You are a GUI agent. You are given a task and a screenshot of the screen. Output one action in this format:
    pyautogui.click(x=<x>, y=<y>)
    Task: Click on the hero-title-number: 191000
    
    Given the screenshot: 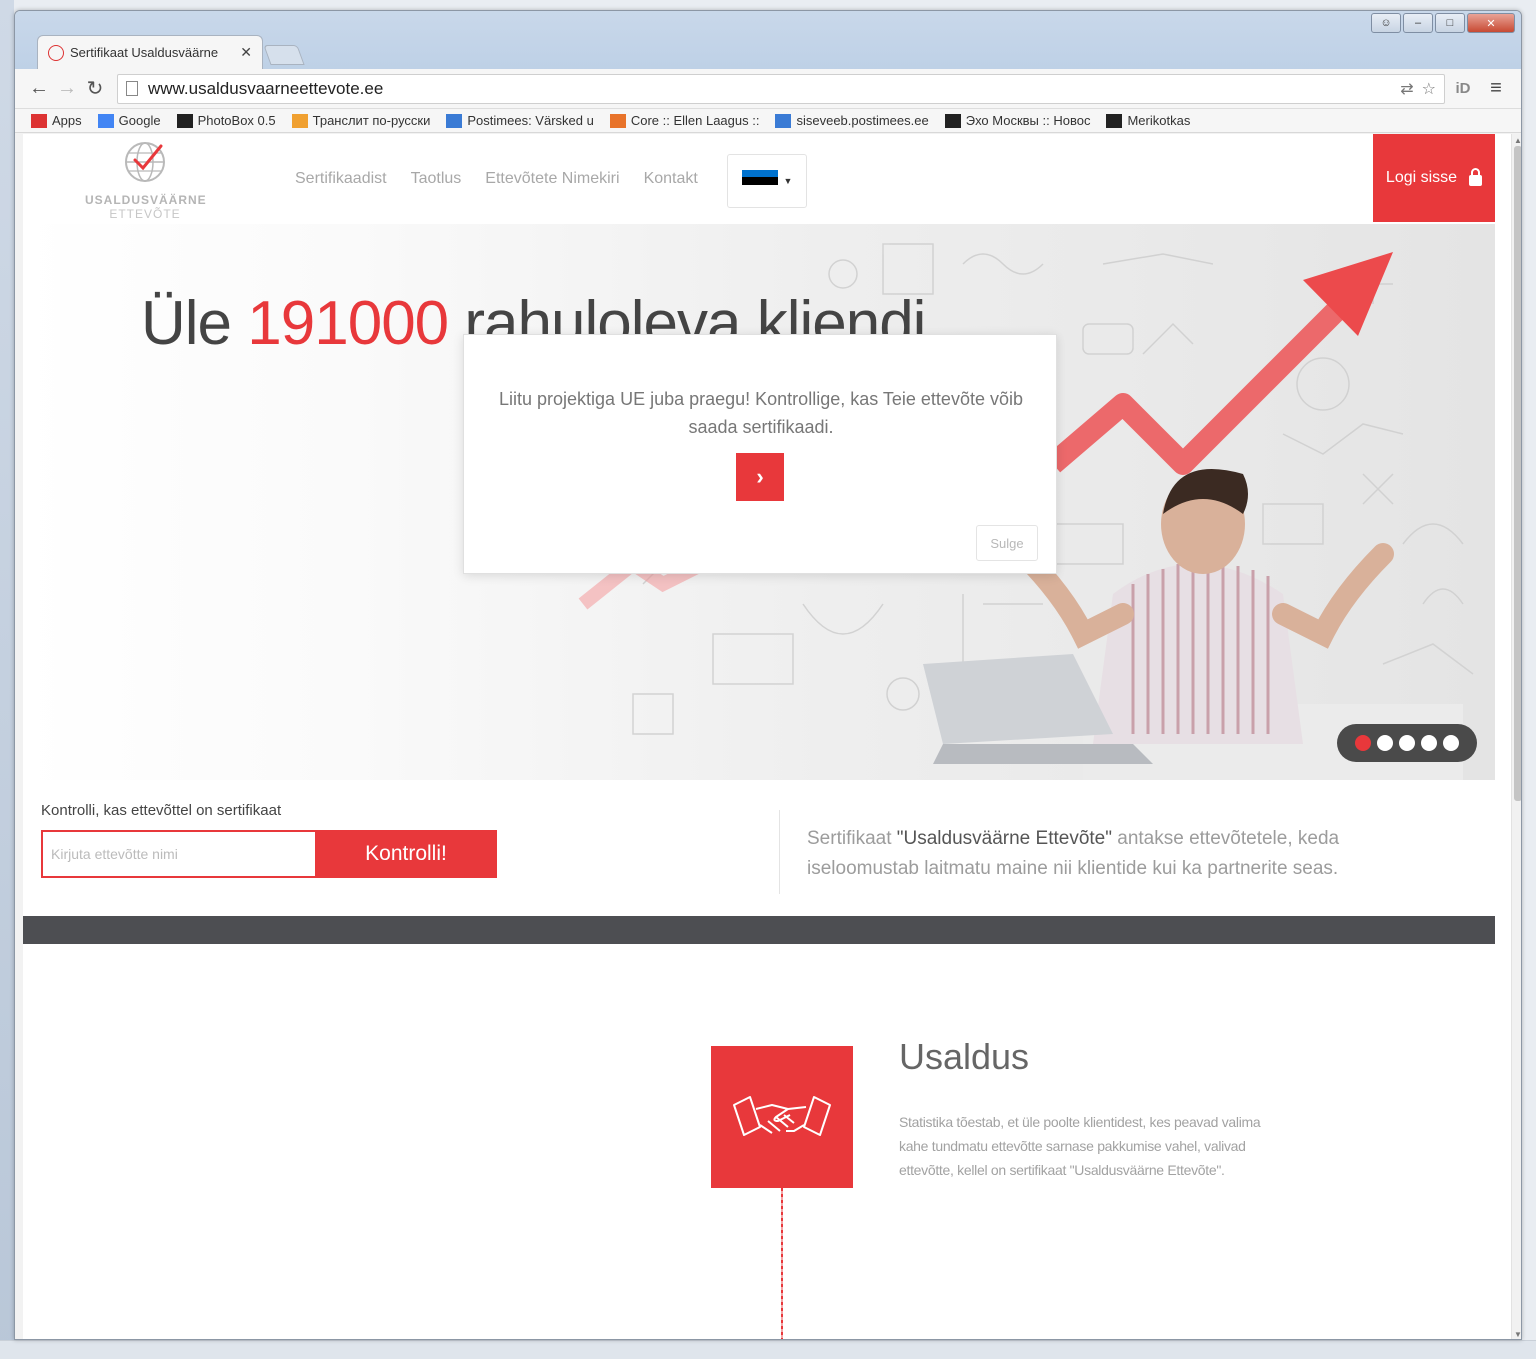 What is the action you would take?
    pyautogui.click(x=348, y=323)
    